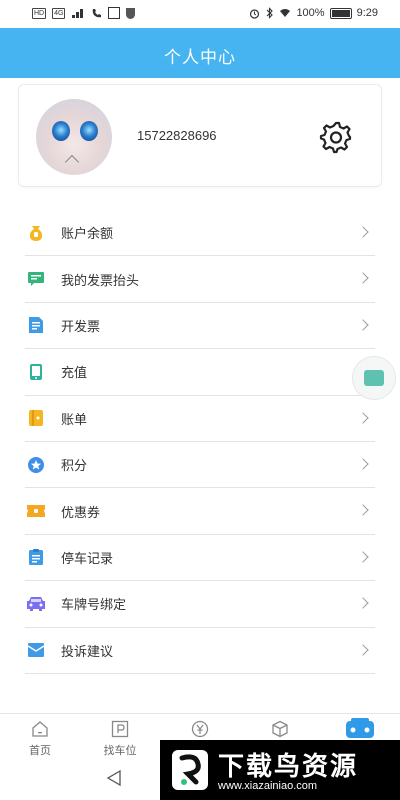  I want to click on menu-label: 充值, so click(74, 373).